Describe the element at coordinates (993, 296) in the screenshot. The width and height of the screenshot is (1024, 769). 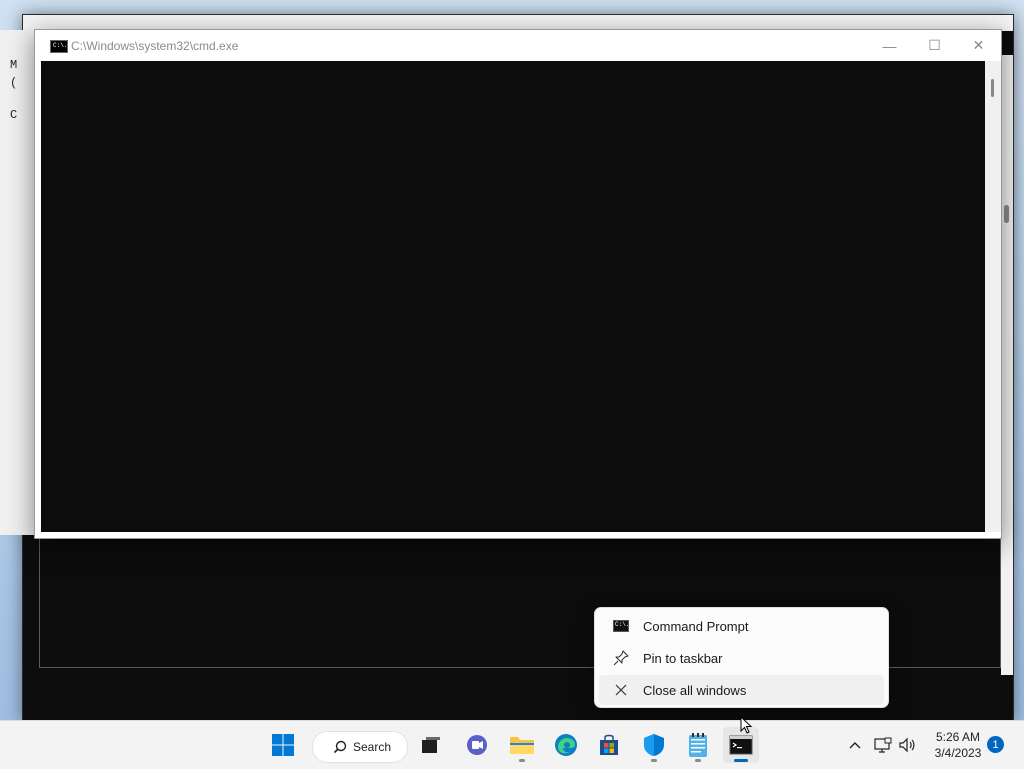
I see `console-scrollbar` at that location.